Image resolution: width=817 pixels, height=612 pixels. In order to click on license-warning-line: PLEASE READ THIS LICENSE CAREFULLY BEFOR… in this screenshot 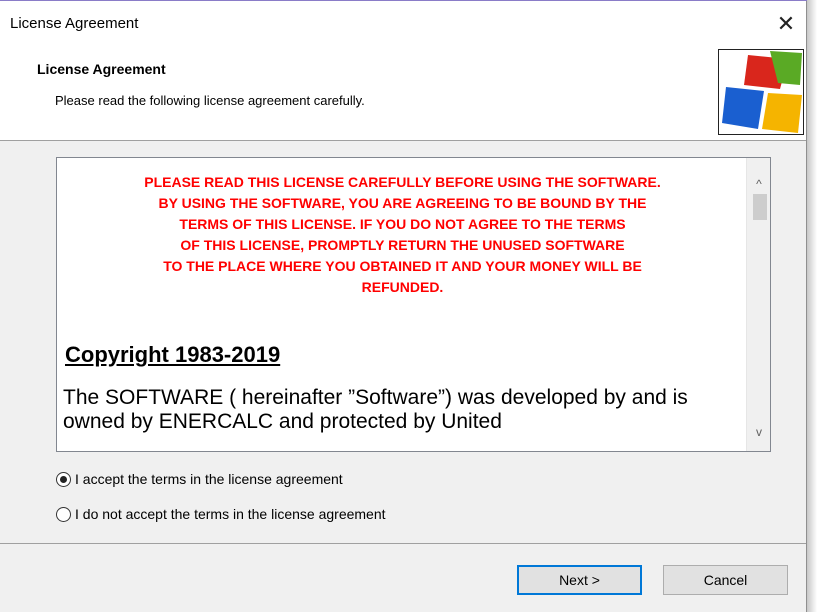, I will do `click(402, 182)`.